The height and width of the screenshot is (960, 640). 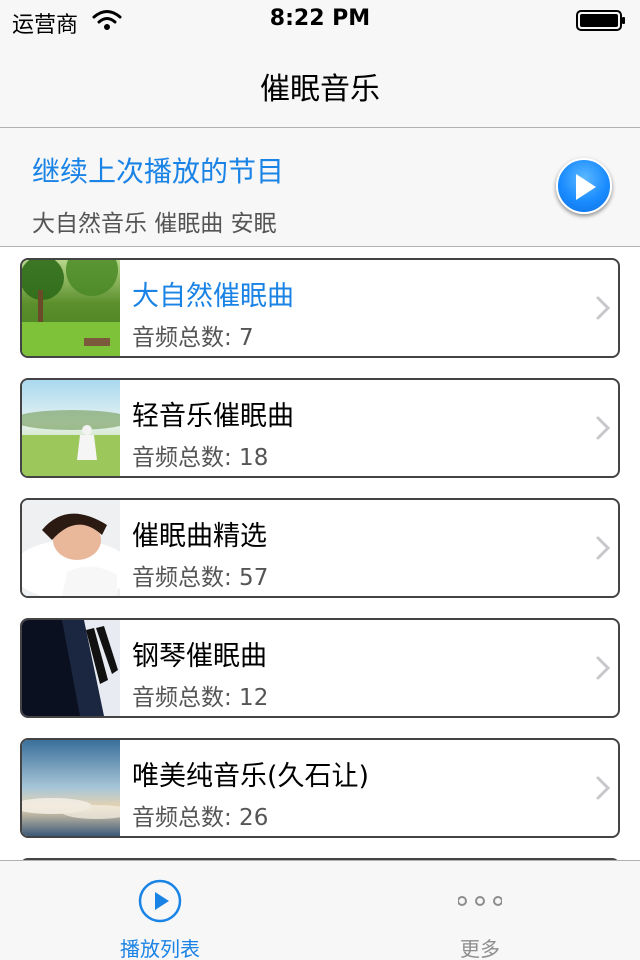 What do you see at coordinates (154, 224) in the screenshot?
I see `resume-subtitle: 大自然音乐 催眠曲 安眠` at bounding box center [154, 224].